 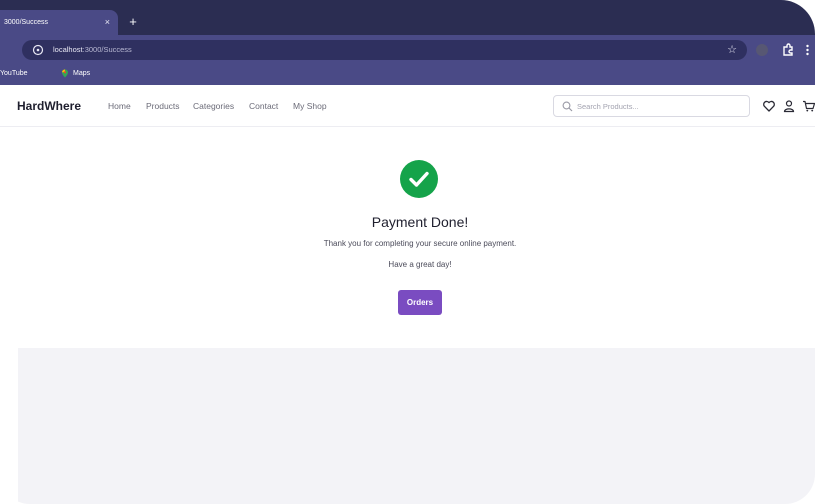 I want to click on star-icon: ☆, so click(x=732, y=50).